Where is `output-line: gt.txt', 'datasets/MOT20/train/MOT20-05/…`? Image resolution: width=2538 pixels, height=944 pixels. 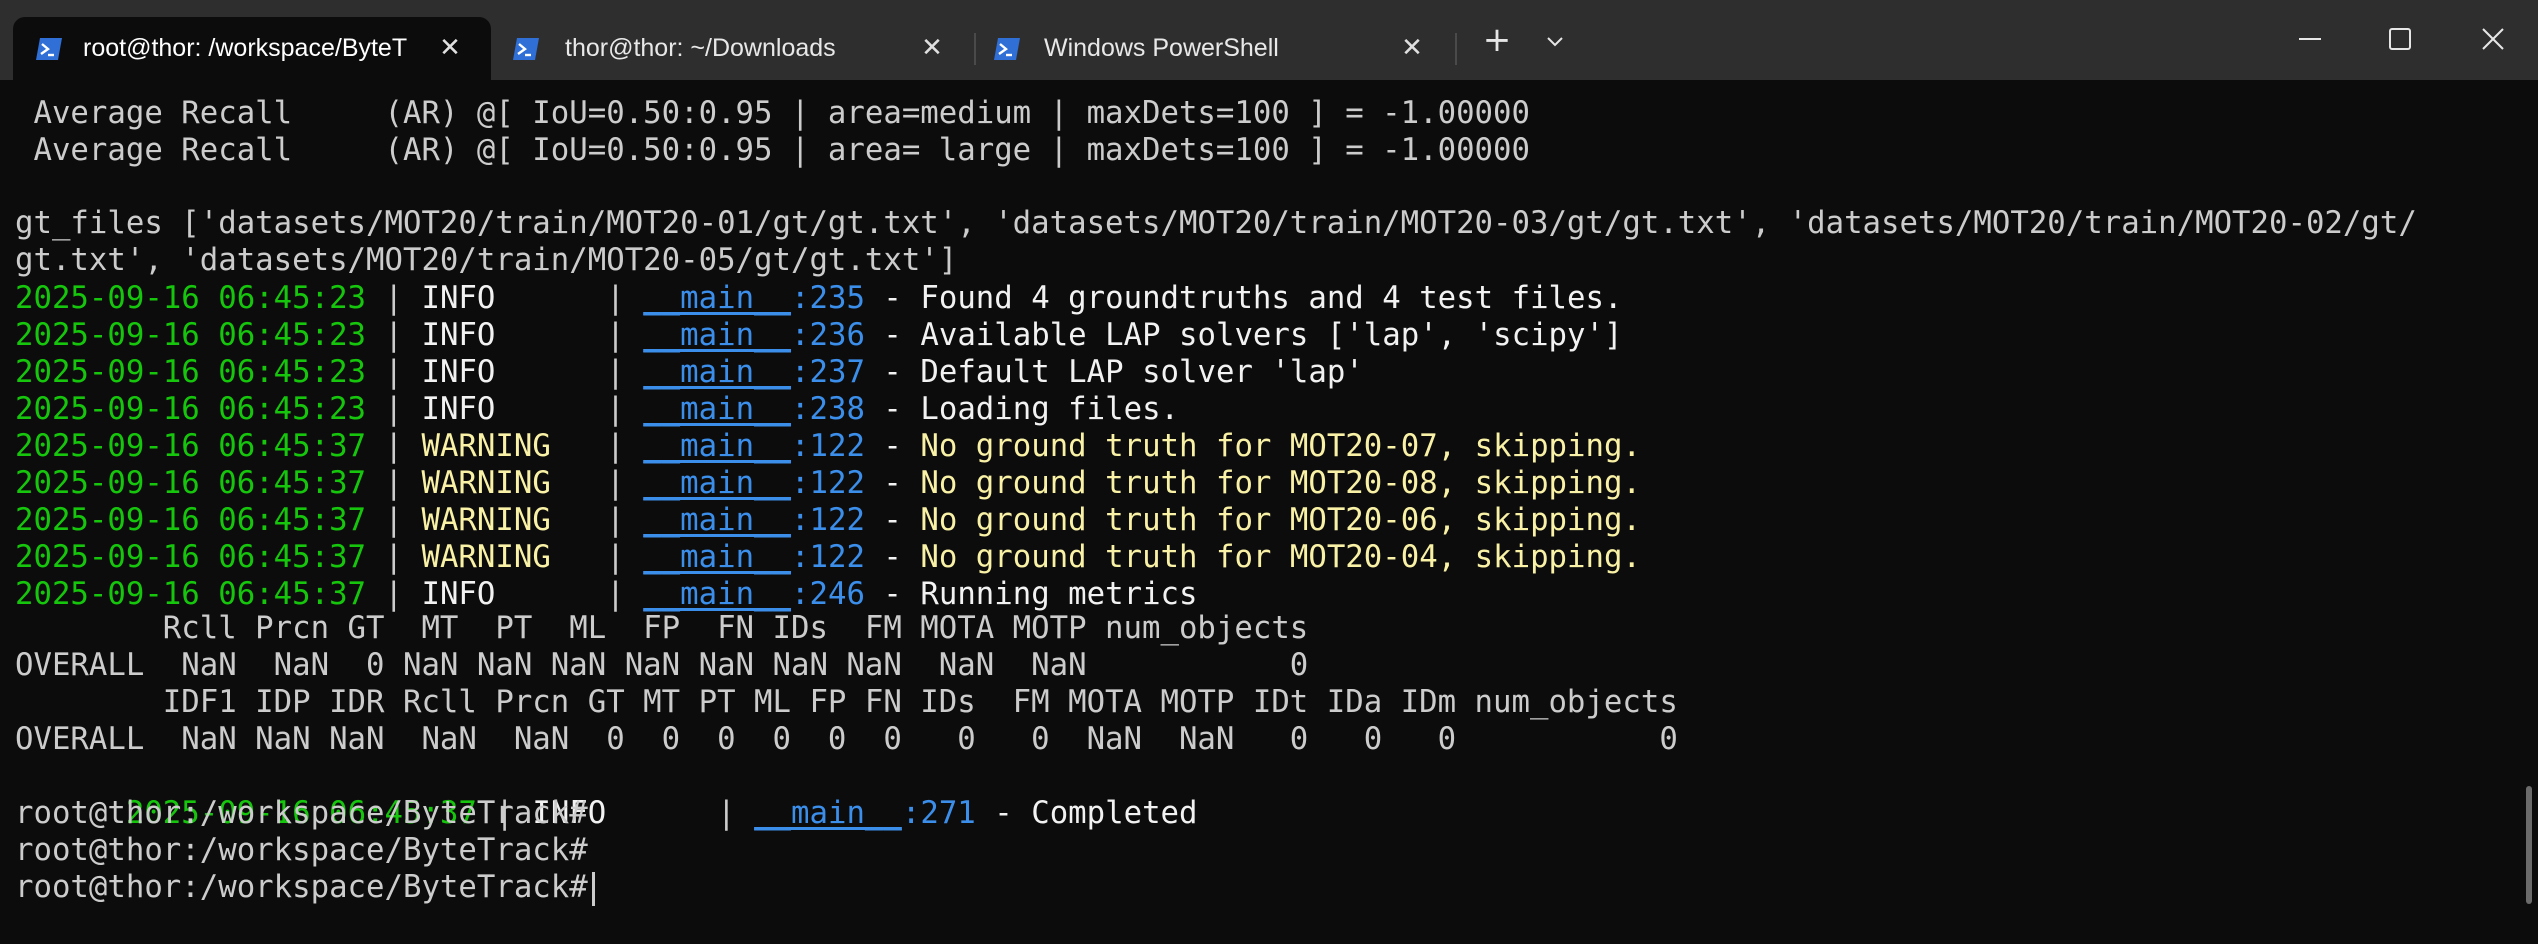
output-line: gt.txt', 'datasets/MOT20/train/MOT20-05/… is located at coordinates (486, 260).